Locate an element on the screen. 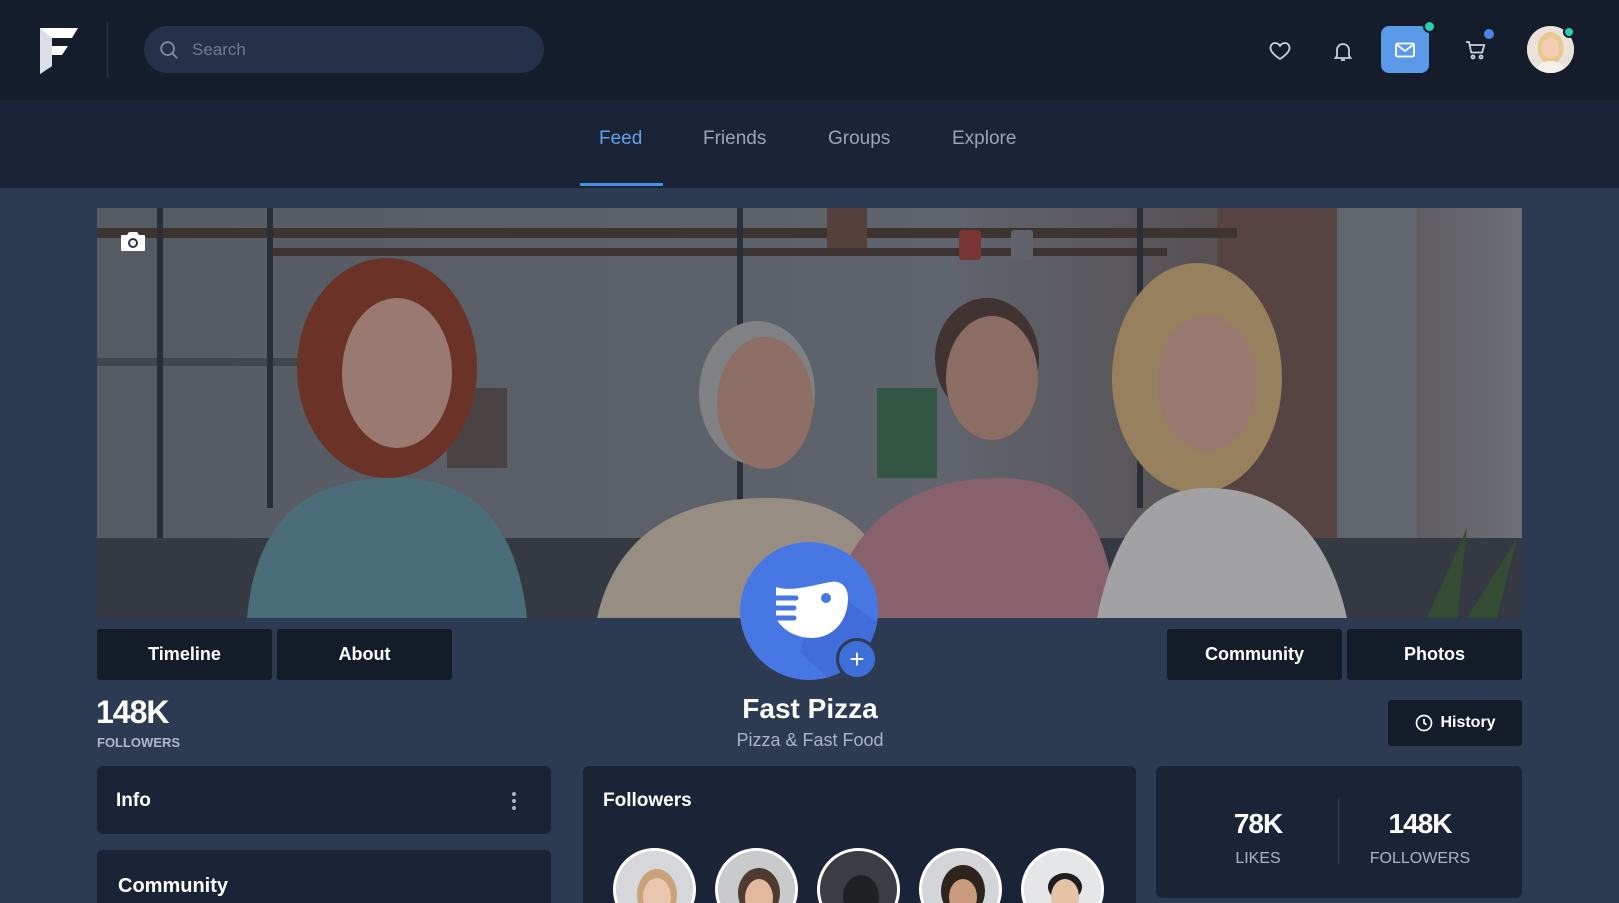  mail-icon is located at coordinates (1405, 49).